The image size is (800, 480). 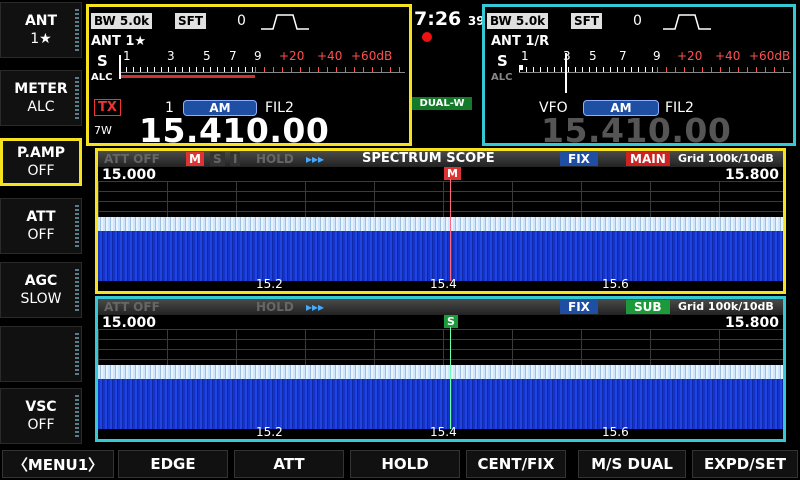 What do you see at coordinates (41, 280) in the screenshot?
I see `agc-key-title: AGC` at bounding box center [41, 280].